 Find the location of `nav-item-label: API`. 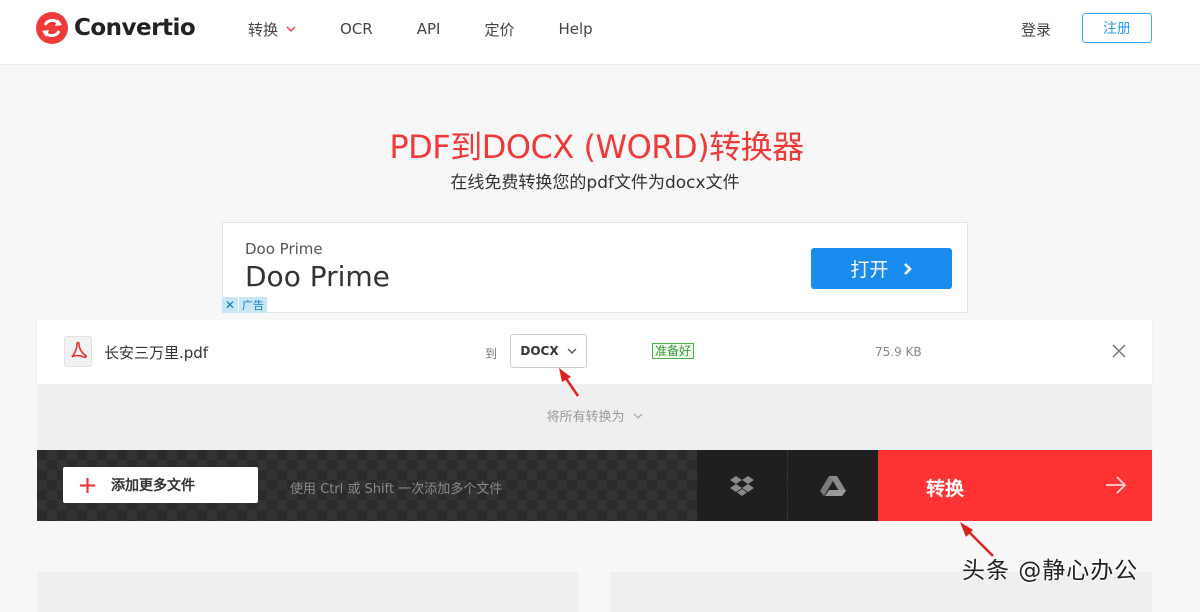

nav-item-label: API is located at coordinates (428, 29).